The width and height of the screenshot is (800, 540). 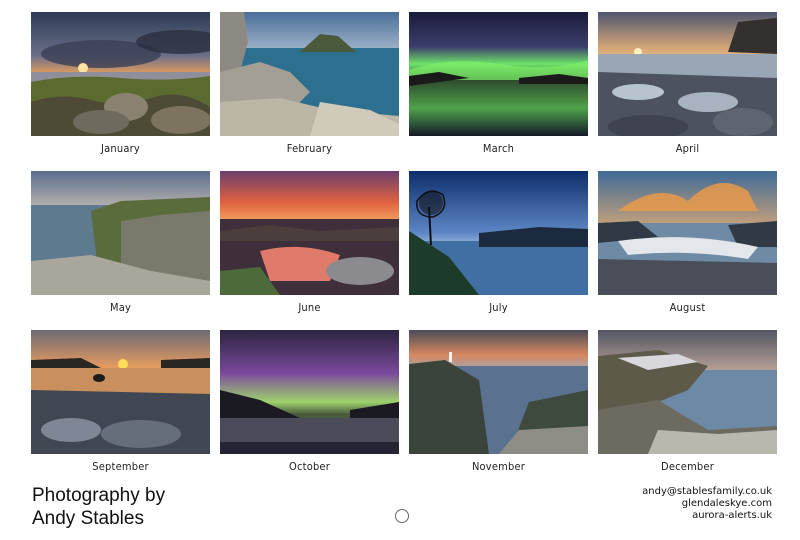 What do you see at coordinates (120, 233) in the screenshot?
I see `photo-may` at bounding box center [120, 233].